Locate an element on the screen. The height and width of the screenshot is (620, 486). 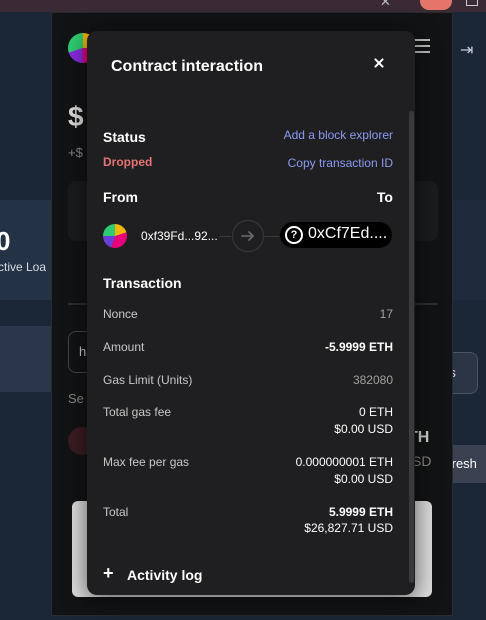
modal-title: Contract interaction is located at coordinates (187, 66).